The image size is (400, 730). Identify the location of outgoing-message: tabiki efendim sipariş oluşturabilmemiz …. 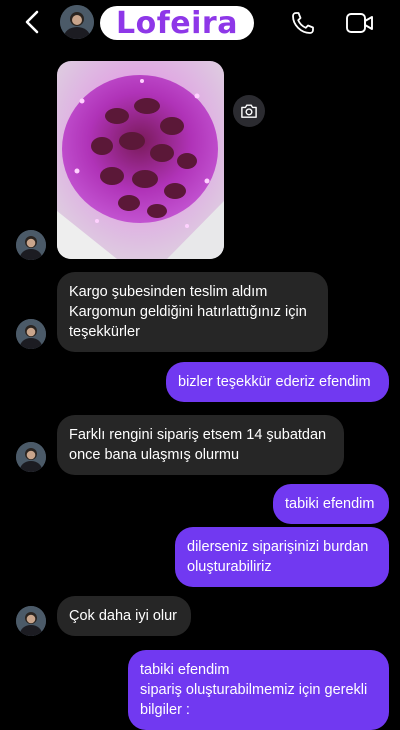
(258, 690).